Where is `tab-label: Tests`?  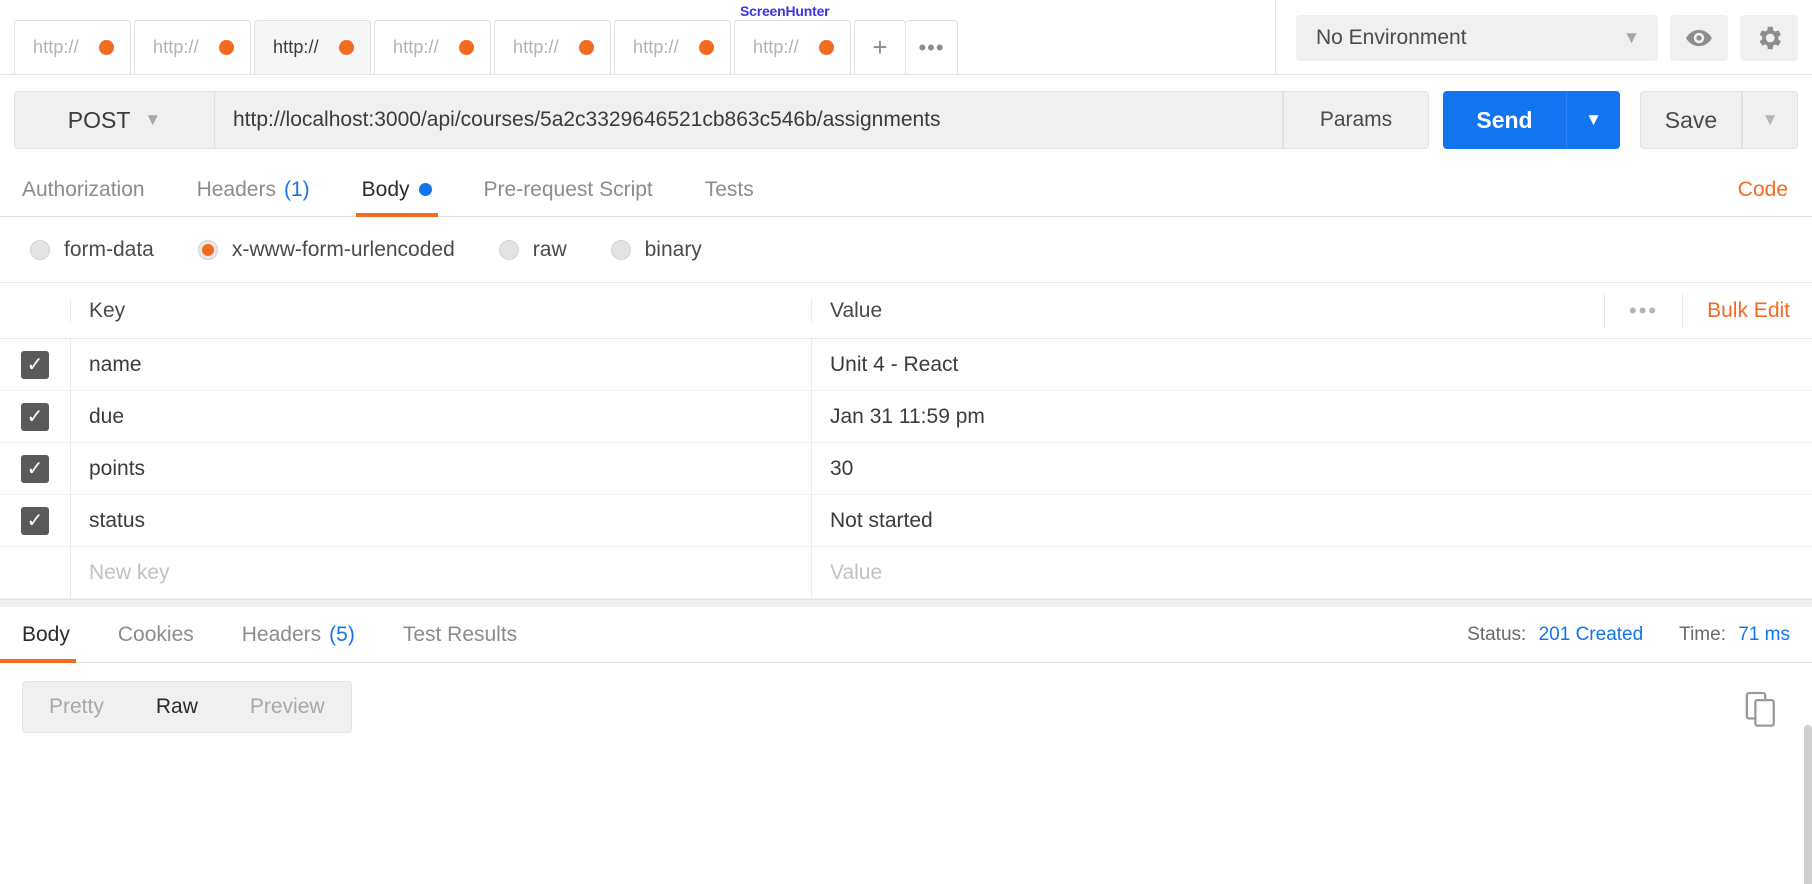
tab-label: Tests is located at coordinates (729, 189).